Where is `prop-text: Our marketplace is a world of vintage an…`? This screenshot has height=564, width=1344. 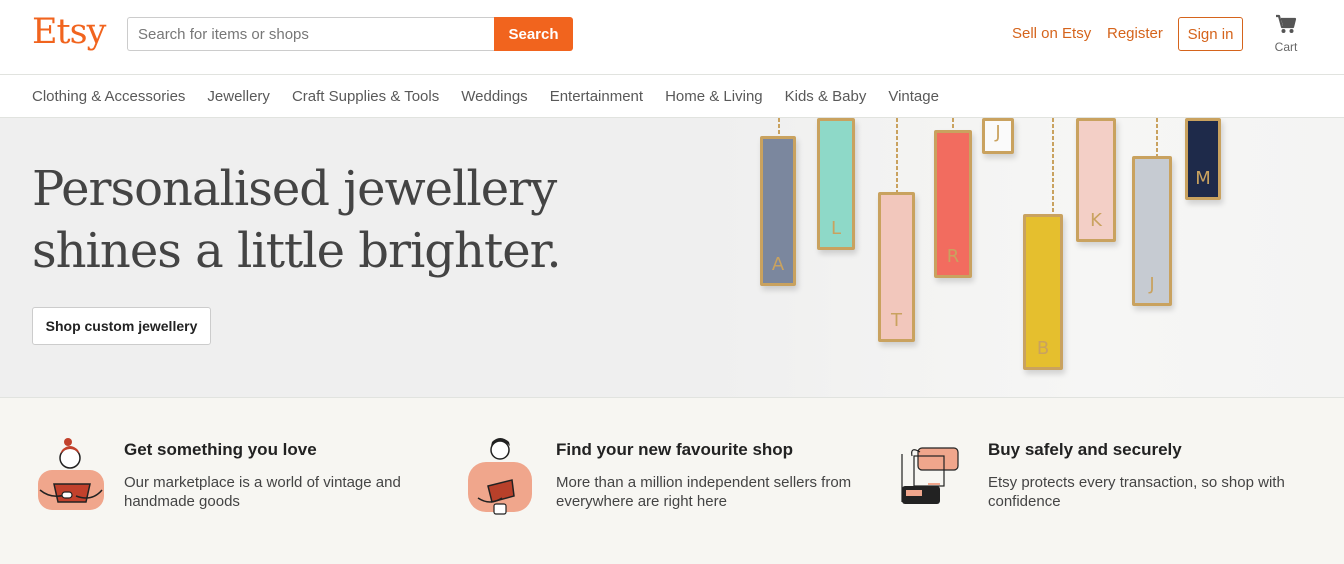
prop-text: Our marketplace is a world of vintage an… is located at coordinates (262, 492).